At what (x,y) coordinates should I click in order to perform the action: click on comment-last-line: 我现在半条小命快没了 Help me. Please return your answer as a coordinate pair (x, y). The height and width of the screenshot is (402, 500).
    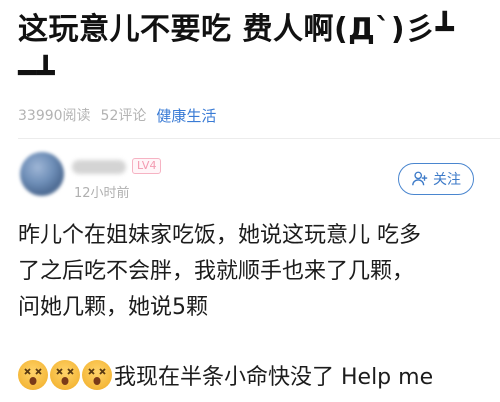
    Looking at the image, I should click on (225, 375).